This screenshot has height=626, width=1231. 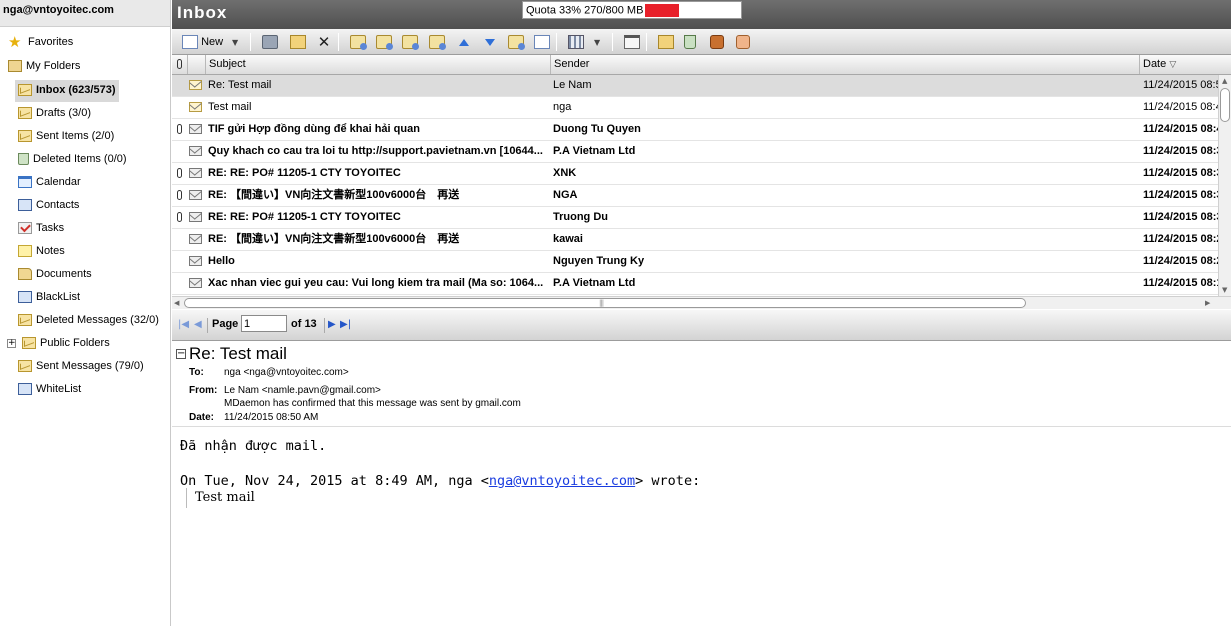 I want to click on recycle-bin-icon, so click(x=690, y=42).